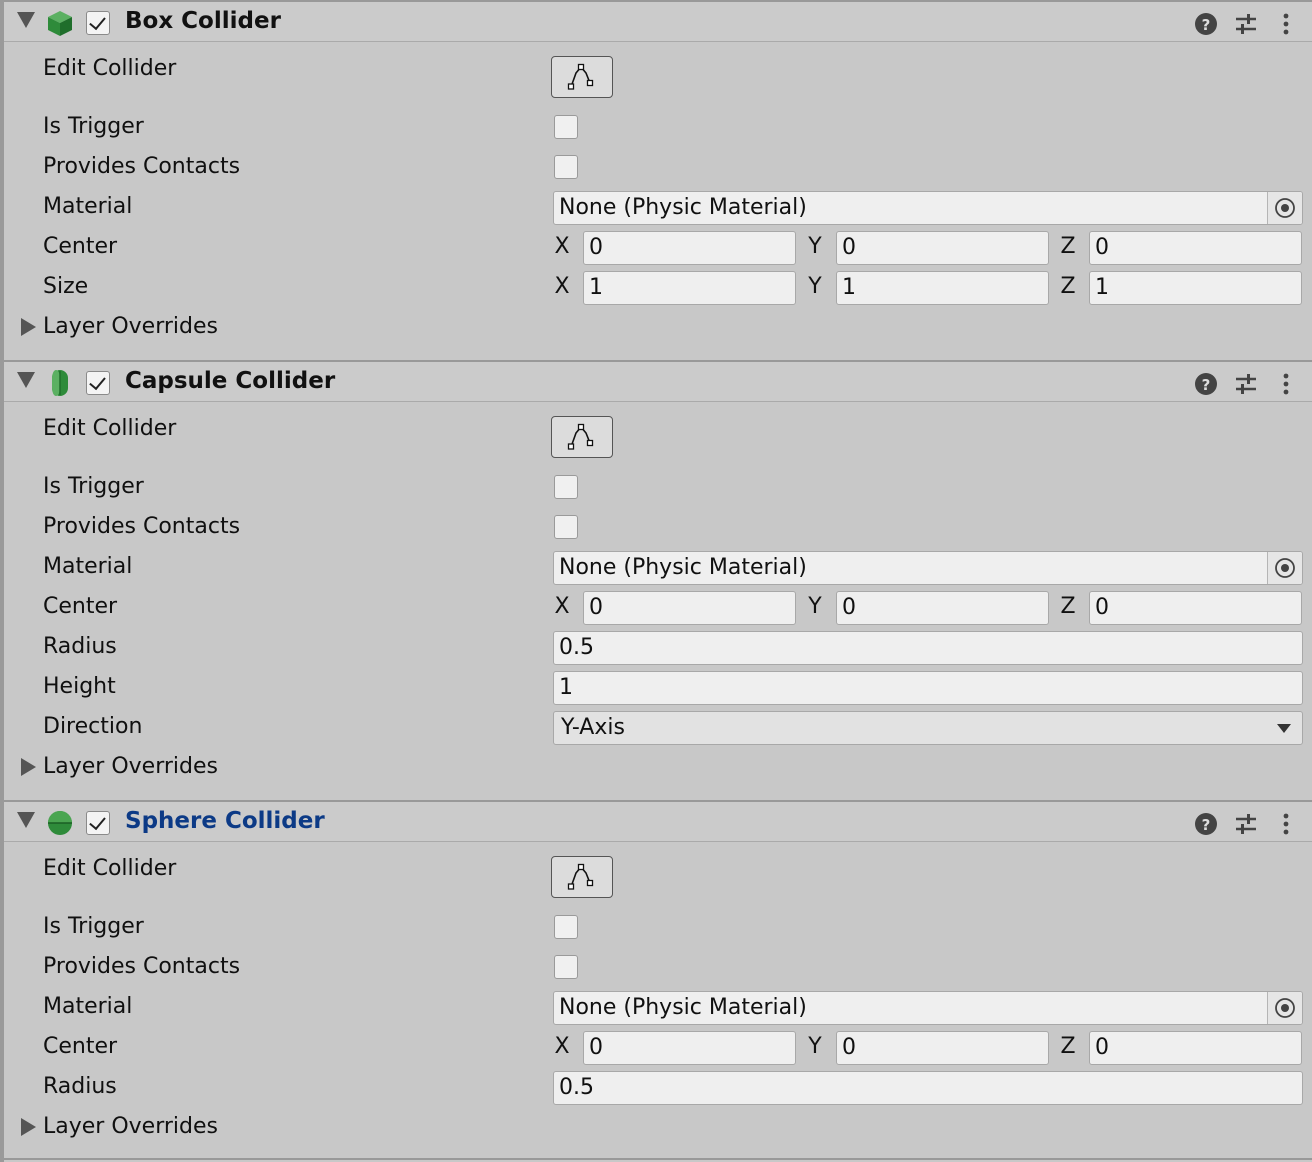 The height and width of the screenshot is (1162, 1312). What do you see at coordinates (815, 286) in the screenshot?
I see `size-y-label: Y` at bounding box center [815, 286].